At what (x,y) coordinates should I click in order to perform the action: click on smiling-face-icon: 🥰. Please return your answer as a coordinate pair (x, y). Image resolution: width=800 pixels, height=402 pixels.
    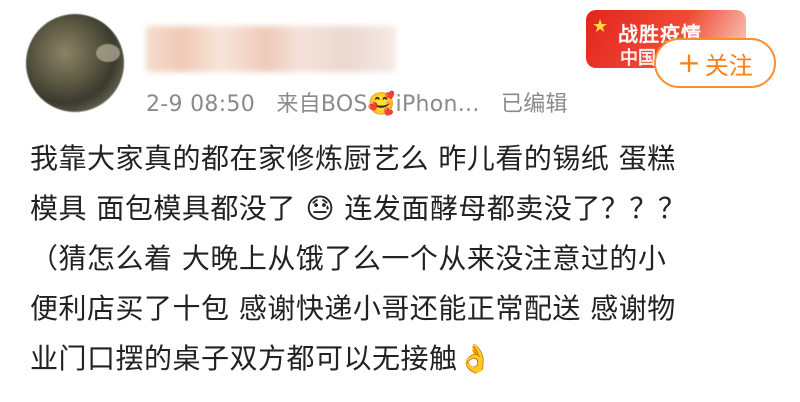
    Looking at the image, I should click on (381, 104).